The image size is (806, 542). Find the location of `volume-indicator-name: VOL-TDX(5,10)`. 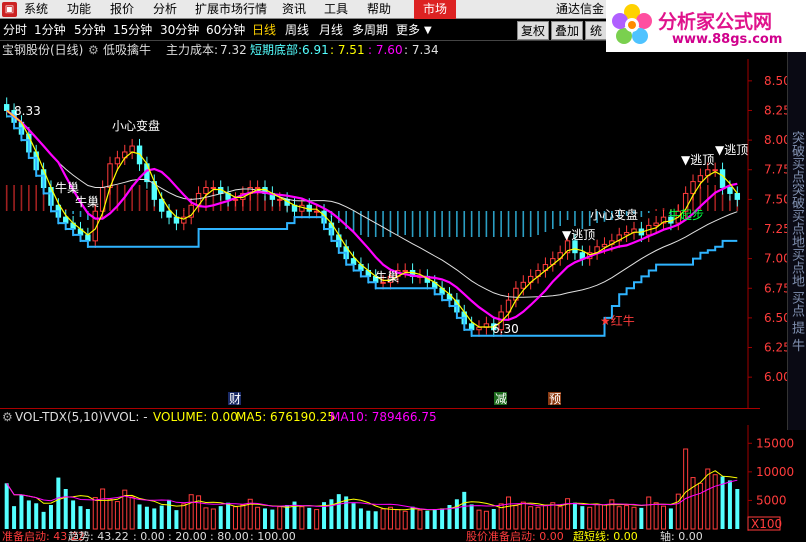

volume-indicator-name: VOL-TDX(5,10) is located at coordinates (59, 417).